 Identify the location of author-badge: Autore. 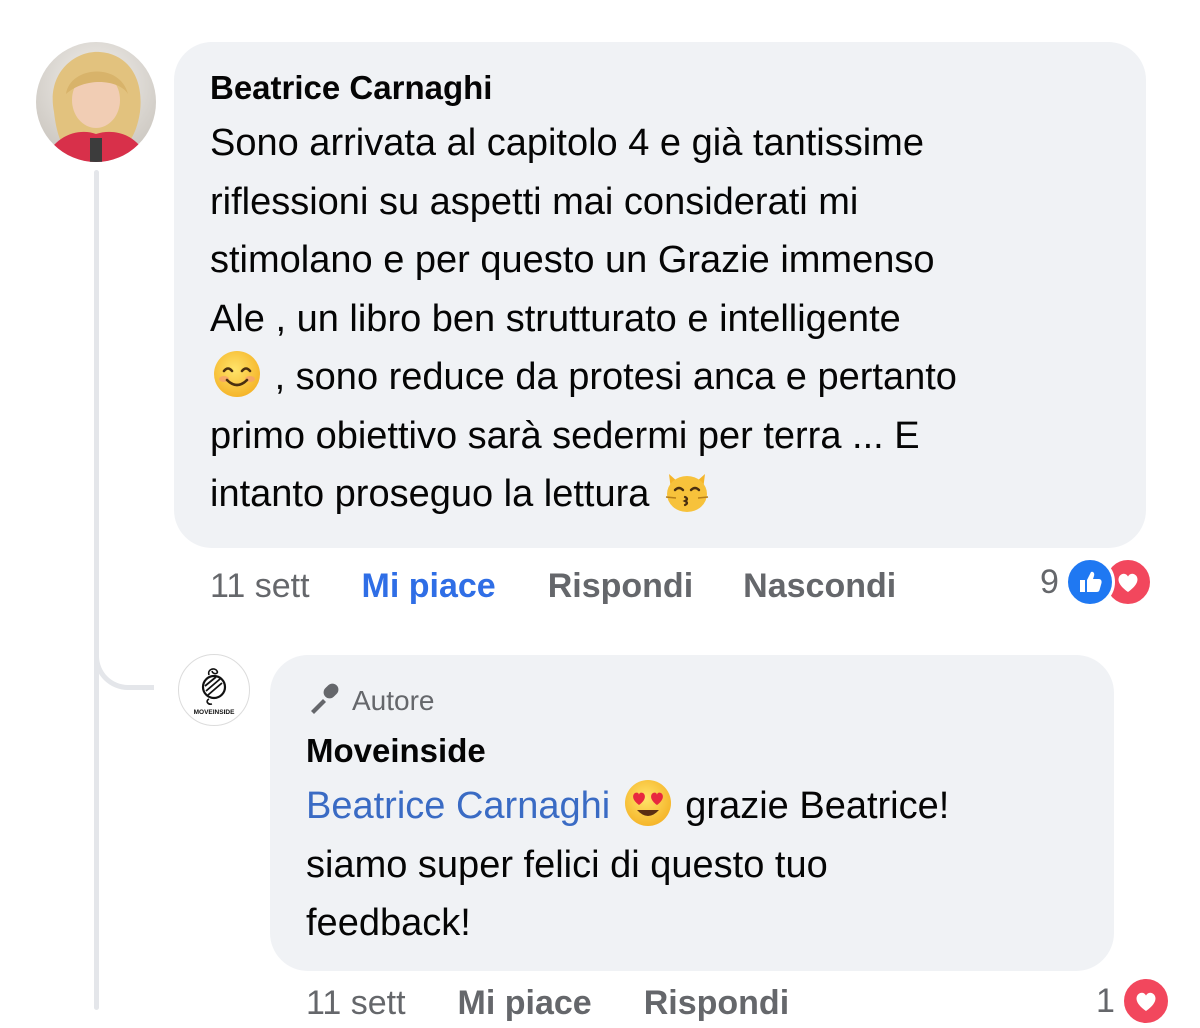
(692, 701).